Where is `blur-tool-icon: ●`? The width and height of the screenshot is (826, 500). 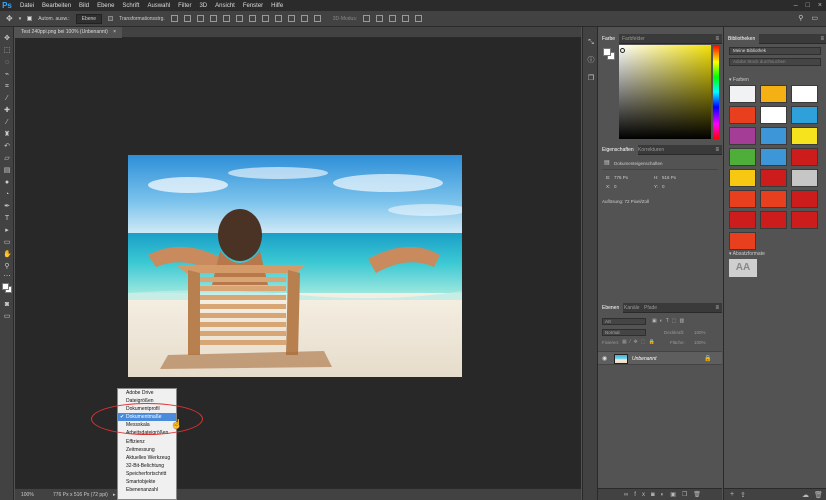
blur-tool-icon: ● is located at coordinates (7, 183).